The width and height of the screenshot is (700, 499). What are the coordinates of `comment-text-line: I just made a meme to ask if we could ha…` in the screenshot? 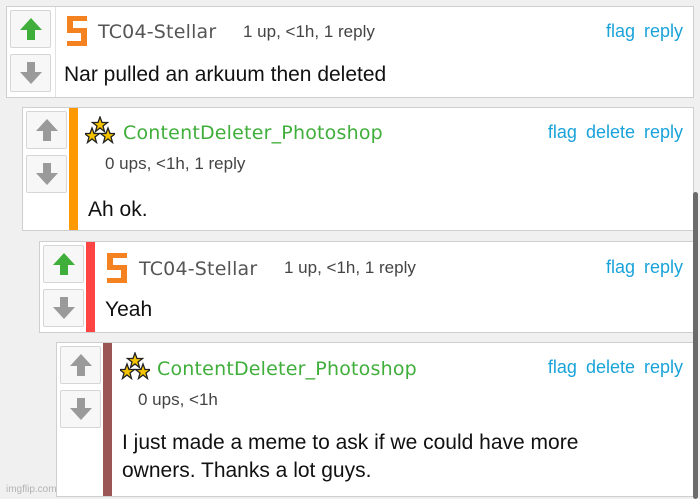 It's located at (350, 442).